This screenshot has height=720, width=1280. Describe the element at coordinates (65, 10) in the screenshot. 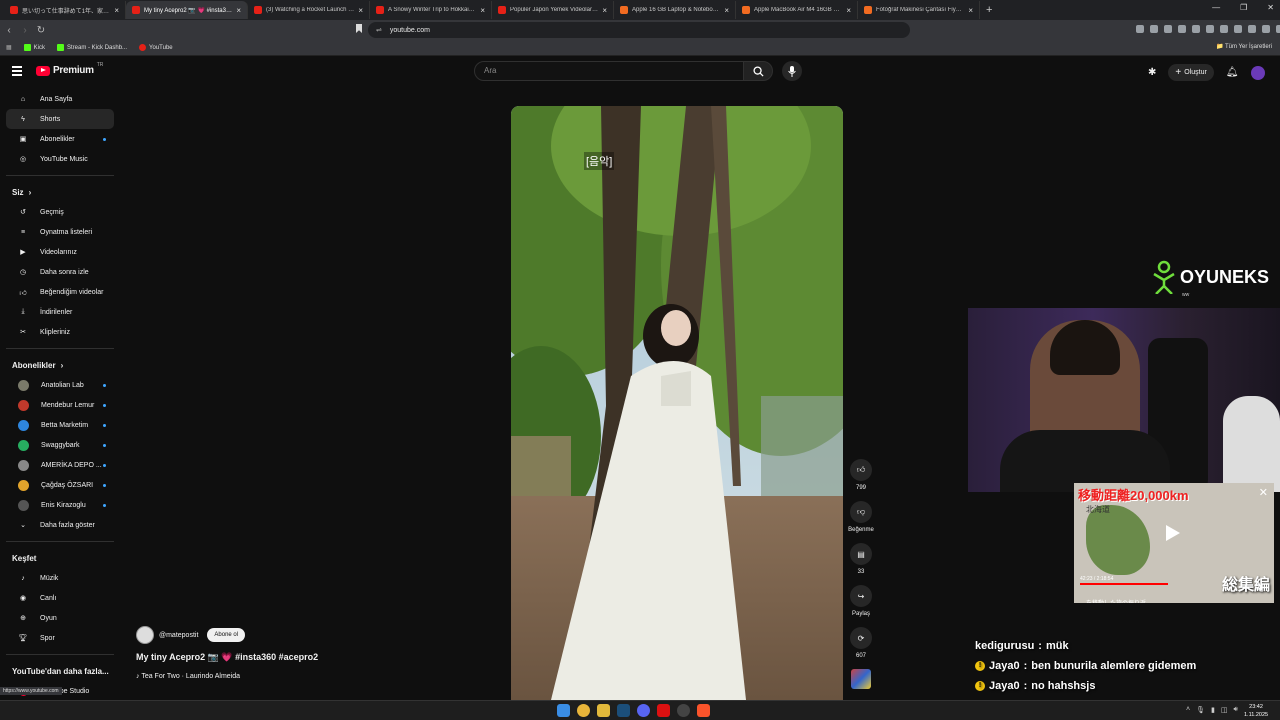

I see `browser-tab: 思い切って仕事辞めて1年、家で日本旅… ×` at that location.